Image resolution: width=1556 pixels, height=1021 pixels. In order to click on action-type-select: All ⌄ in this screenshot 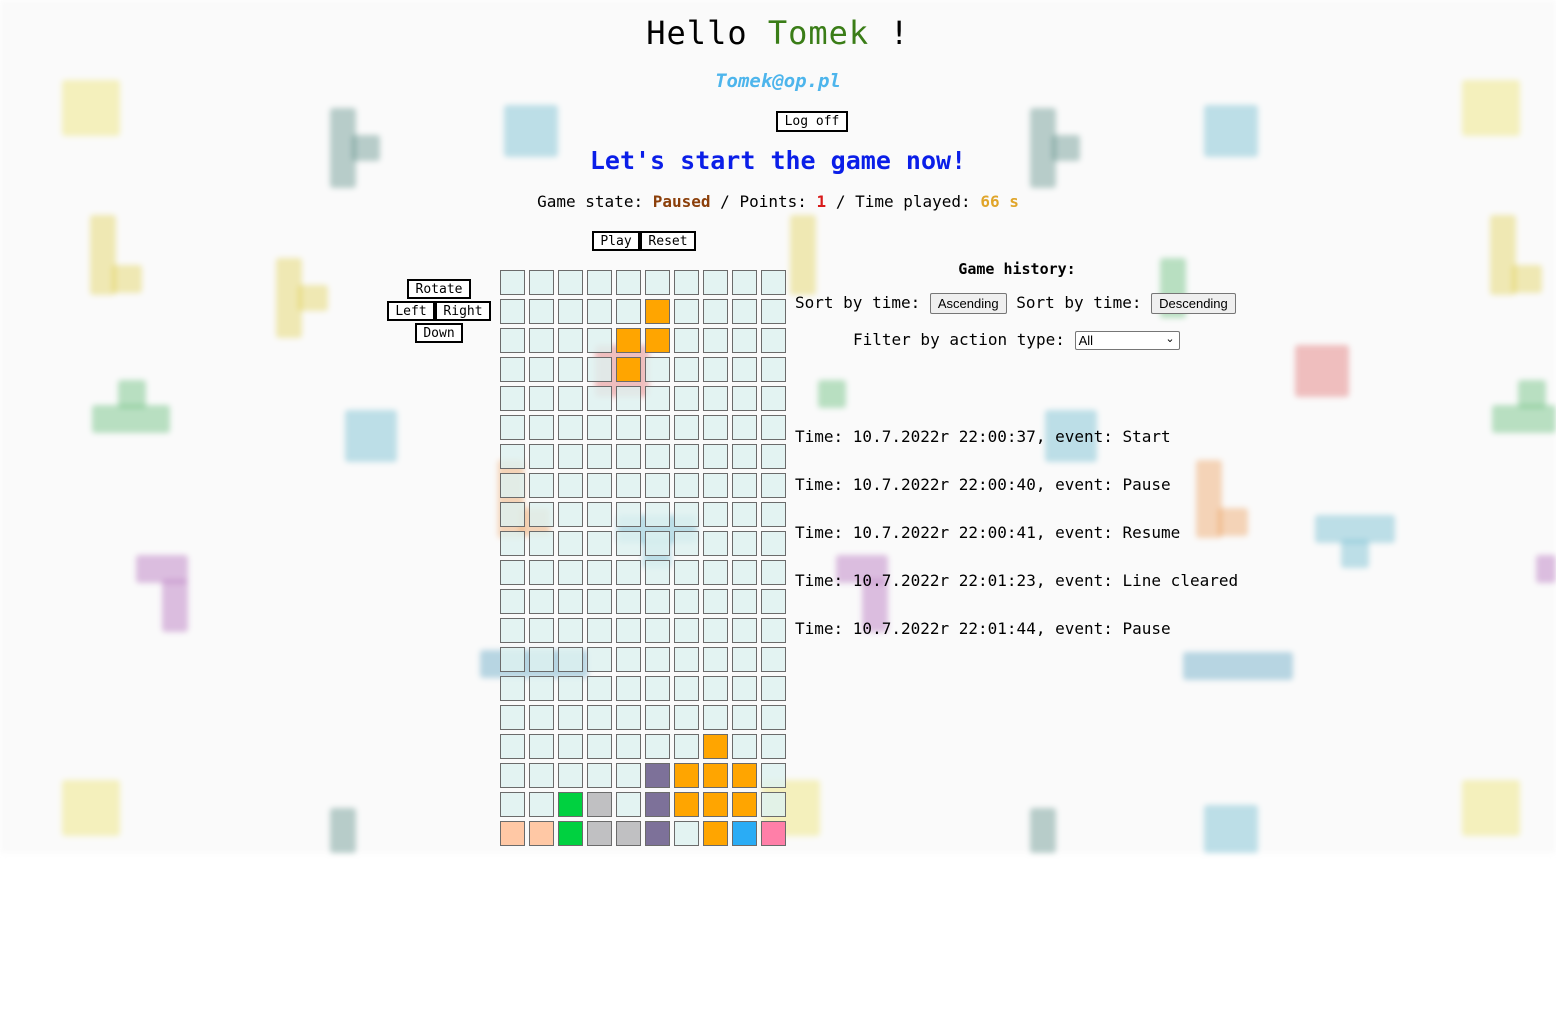, I will do `click(1127, 340)`.